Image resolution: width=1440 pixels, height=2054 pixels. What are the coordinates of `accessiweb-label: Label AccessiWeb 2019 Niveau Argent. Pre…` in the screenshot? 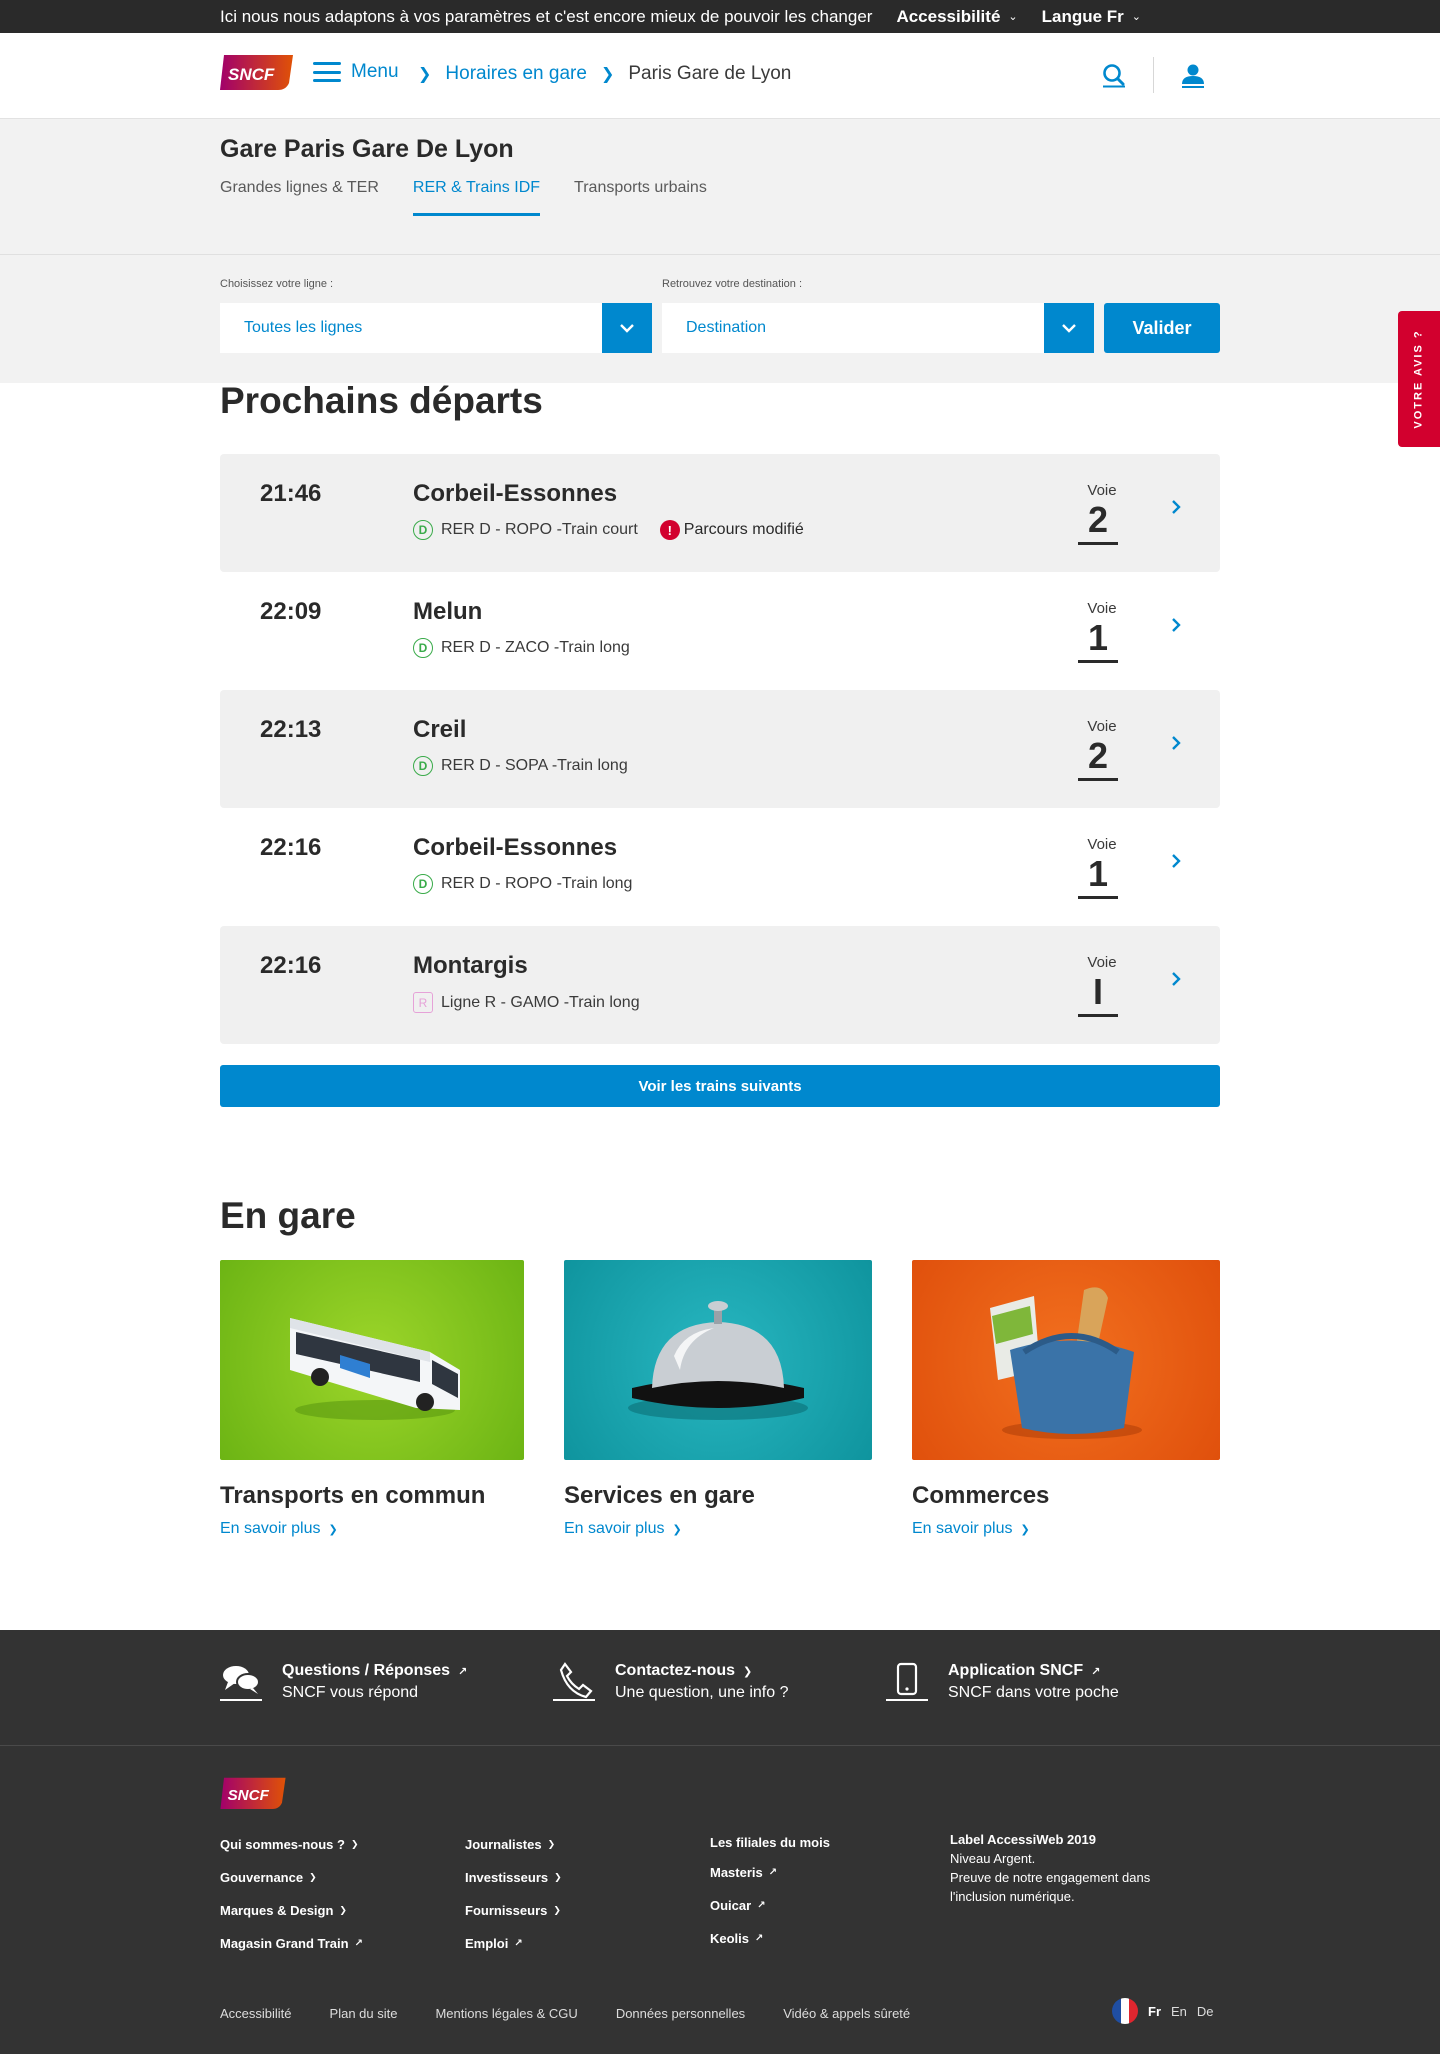 It's located at (1050, 1868).